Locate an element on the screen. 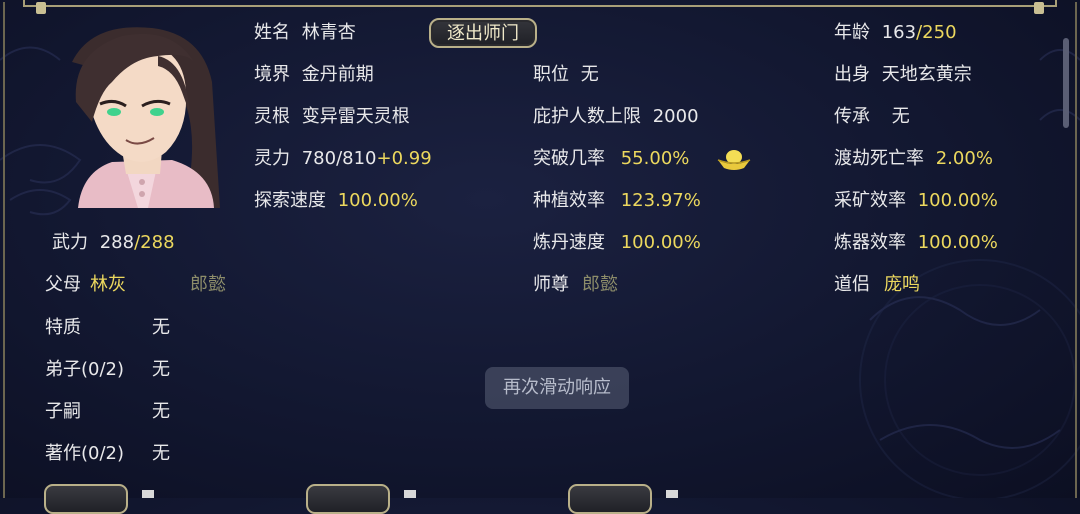  expel-button: 逐出师门 is located at coordinates (483, 33).